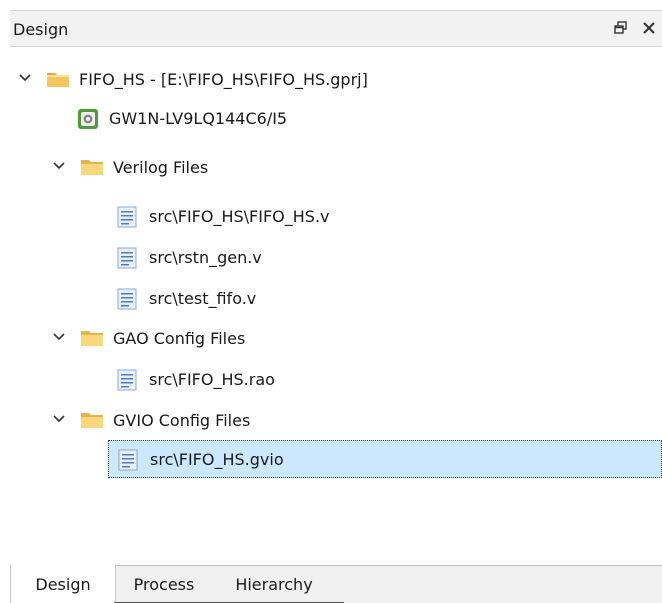  I want to click on tree-item-file: src\FIFO_HS.rao, so click(195, 379).